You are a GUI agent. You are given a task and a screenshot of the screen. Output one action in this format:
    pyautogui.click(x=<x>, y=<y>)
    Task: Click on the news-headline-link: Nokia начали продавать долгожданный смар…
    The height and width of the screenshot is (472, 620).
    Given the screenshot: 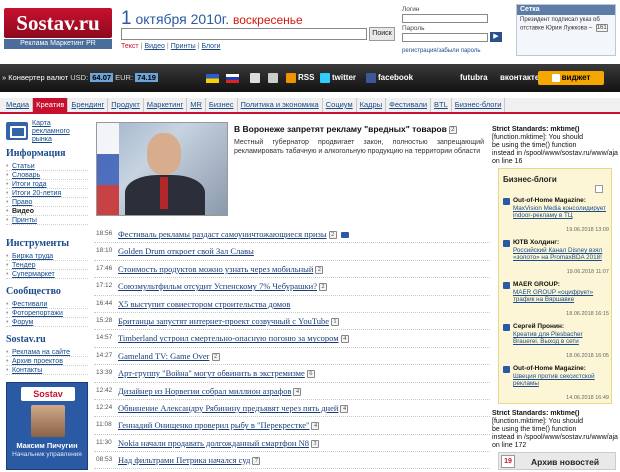 What is the action you would take?
    pyautogui.click(x=218, y=443)
    